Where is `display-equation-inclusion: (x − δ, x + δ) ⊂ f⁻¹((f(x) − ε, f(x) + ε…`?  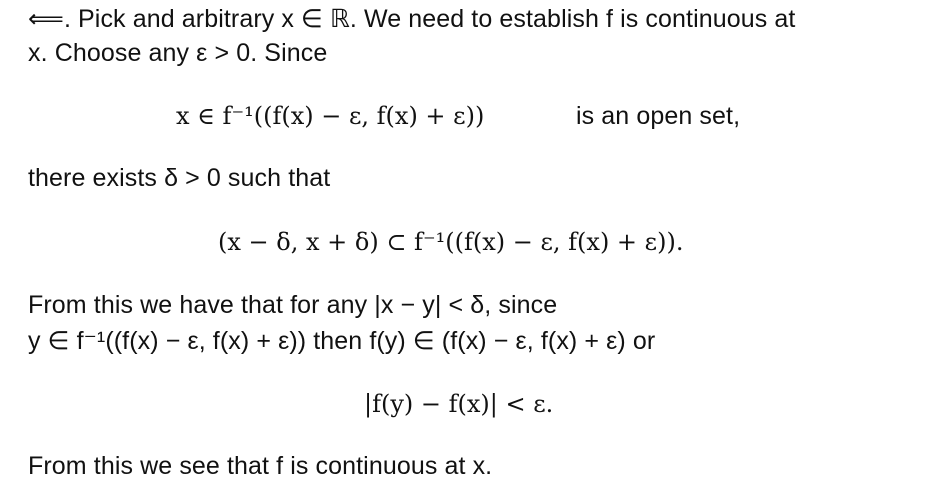
display-equation-inclusion: (x − δ, x + δ) ⊂ f⁻¹((f(x) − ε, f(x) + ε… is located at coordinates (451, 242).